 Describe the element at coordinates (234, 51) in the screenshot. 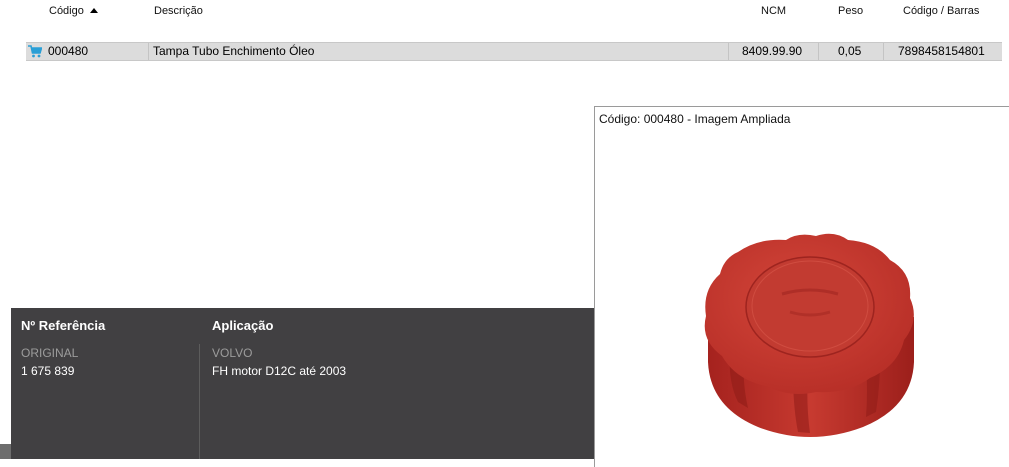

I see `cell-descricao: Tampa Tubo Enchimento Óleo` at that location.